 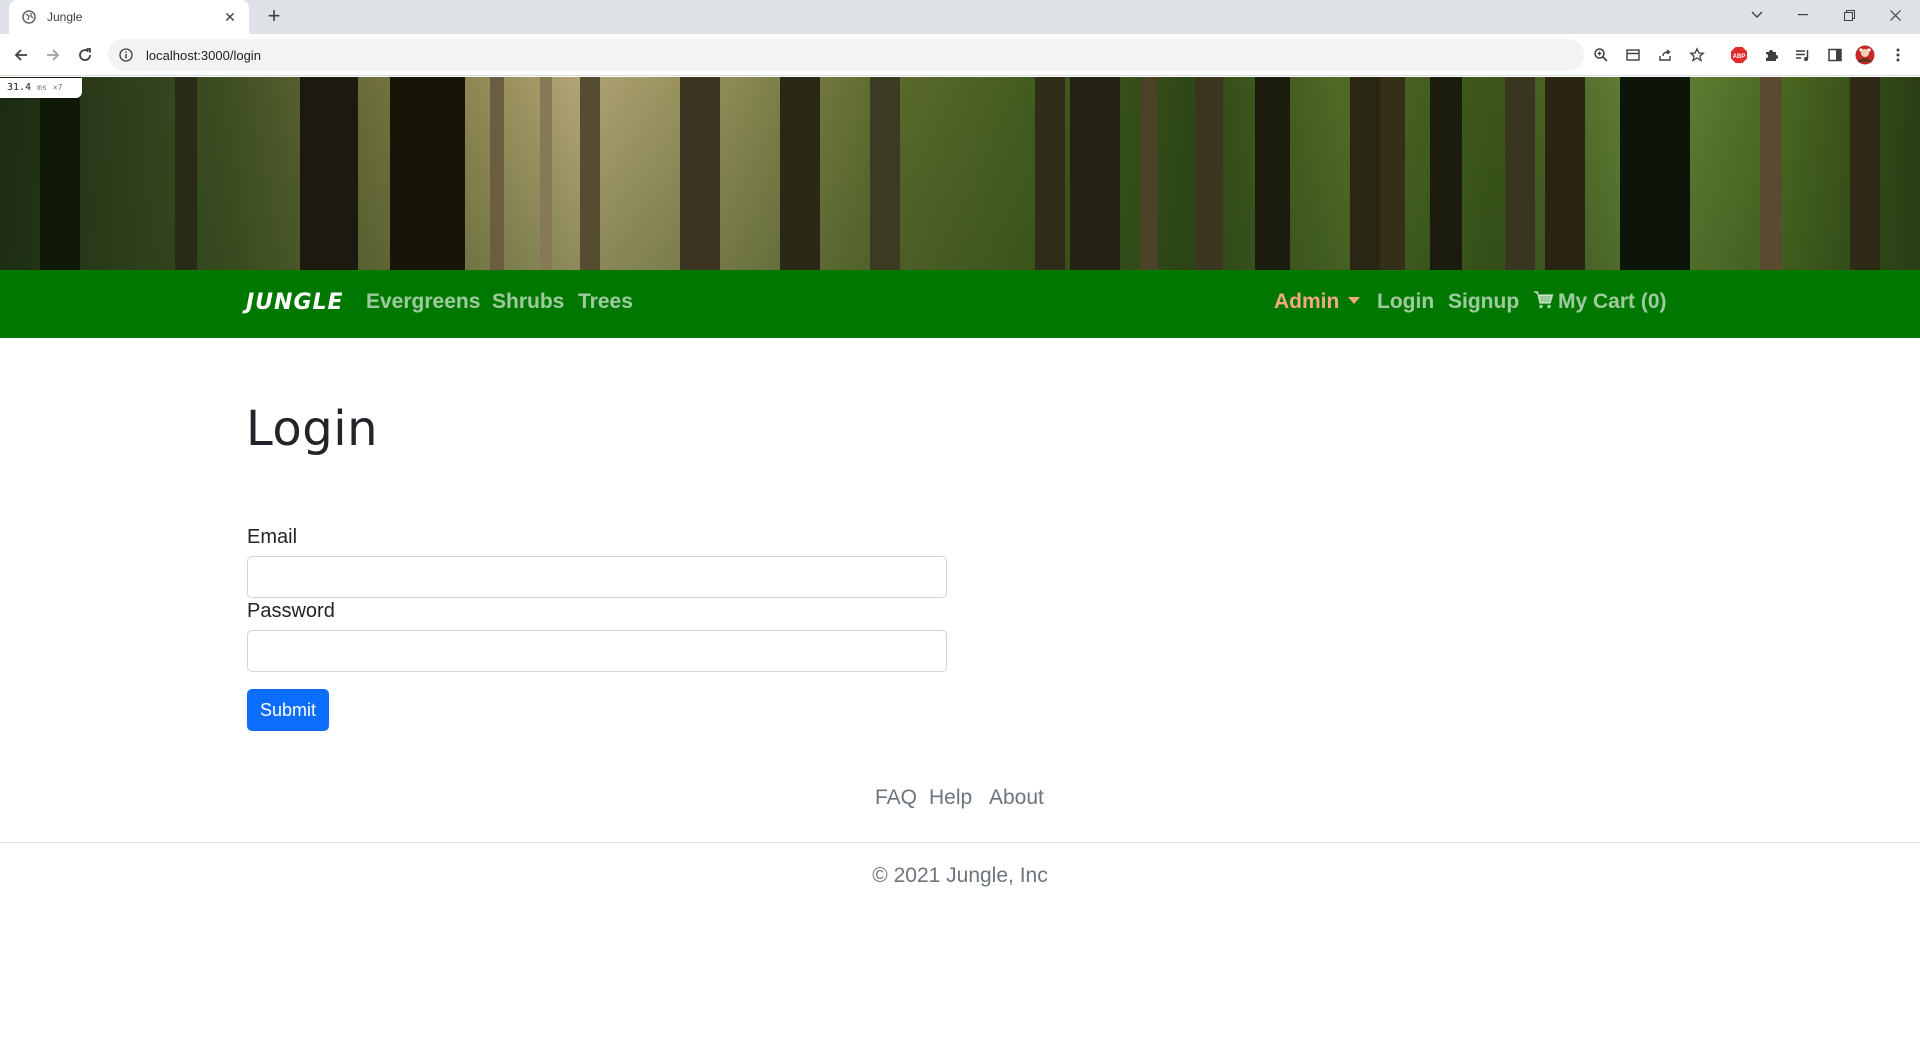 I want to click on browser-toolbar: localhost:3000/login ABP, so click(x=960, y=55).